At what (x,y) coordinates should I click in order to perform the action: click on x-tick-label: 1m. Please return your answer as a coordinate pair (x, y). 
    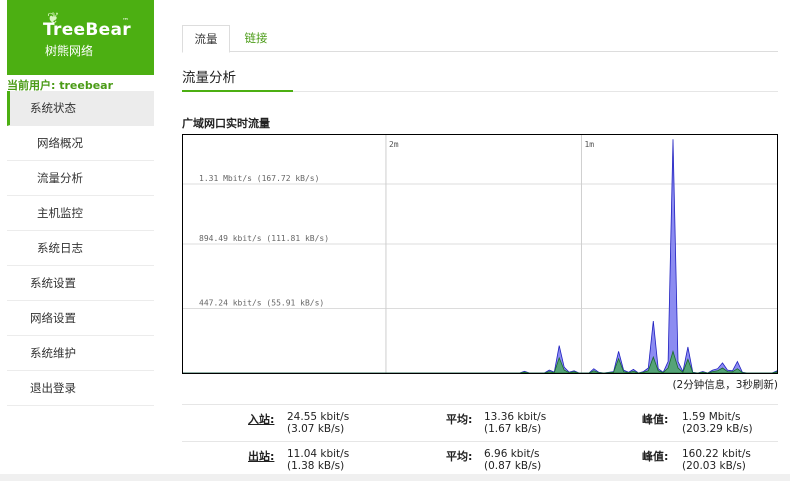
    Looking at the image, I should click on (589, 144).